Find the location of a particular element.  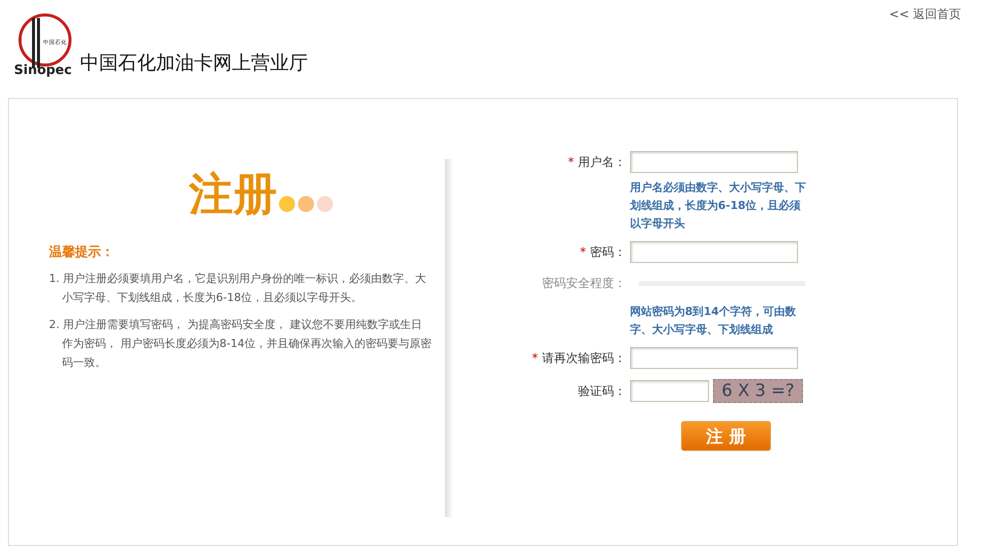

field-label: * 请再次输密码： is located at coordinates (578, 358).